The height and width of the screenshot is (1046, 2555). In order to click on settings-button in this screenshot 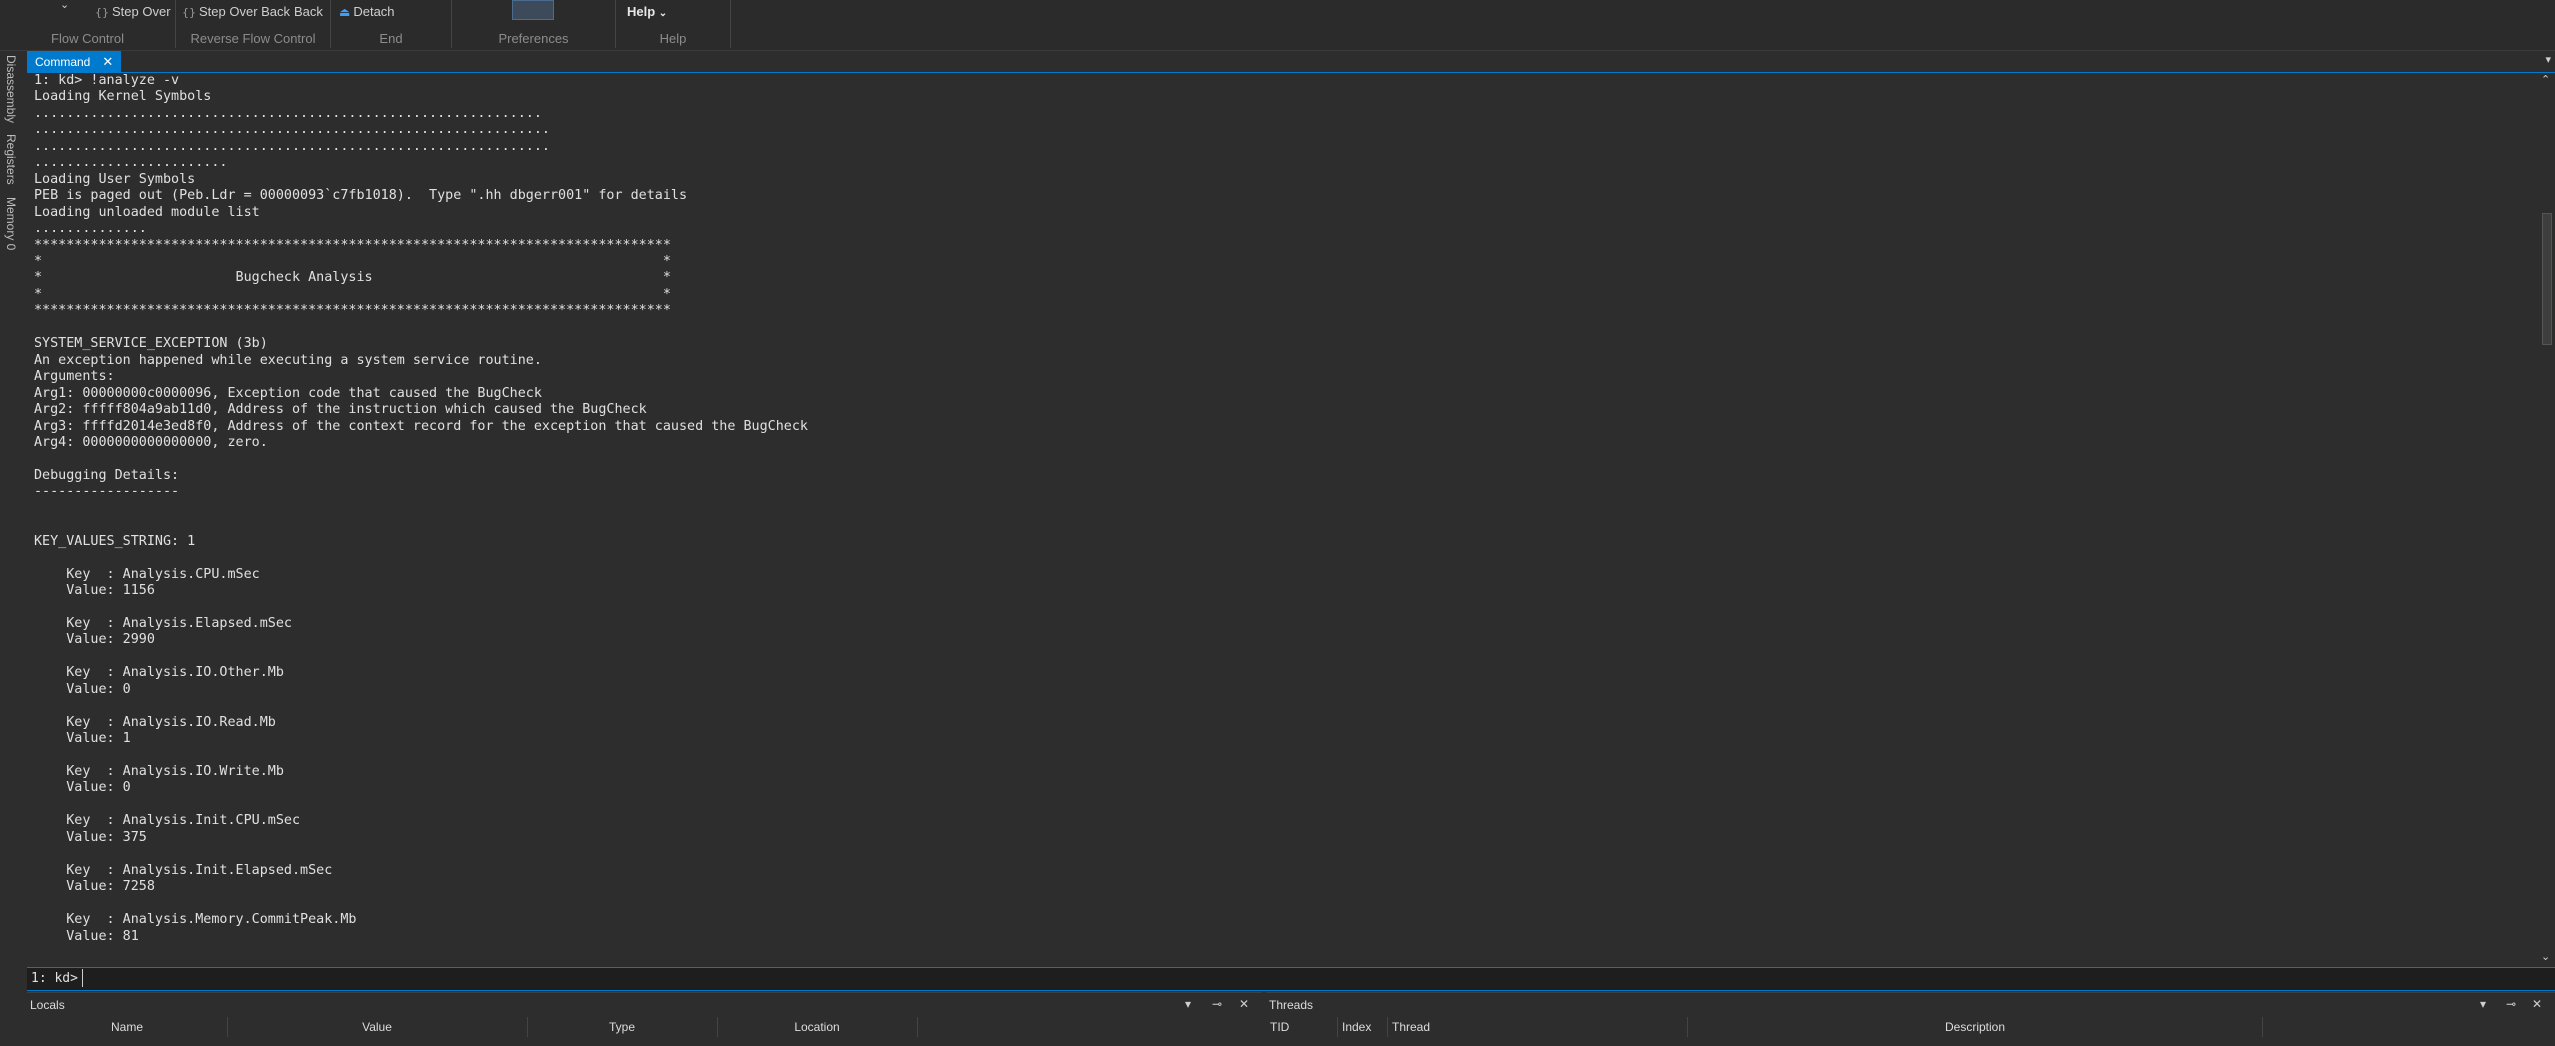, I will do `click(533, 10)`.